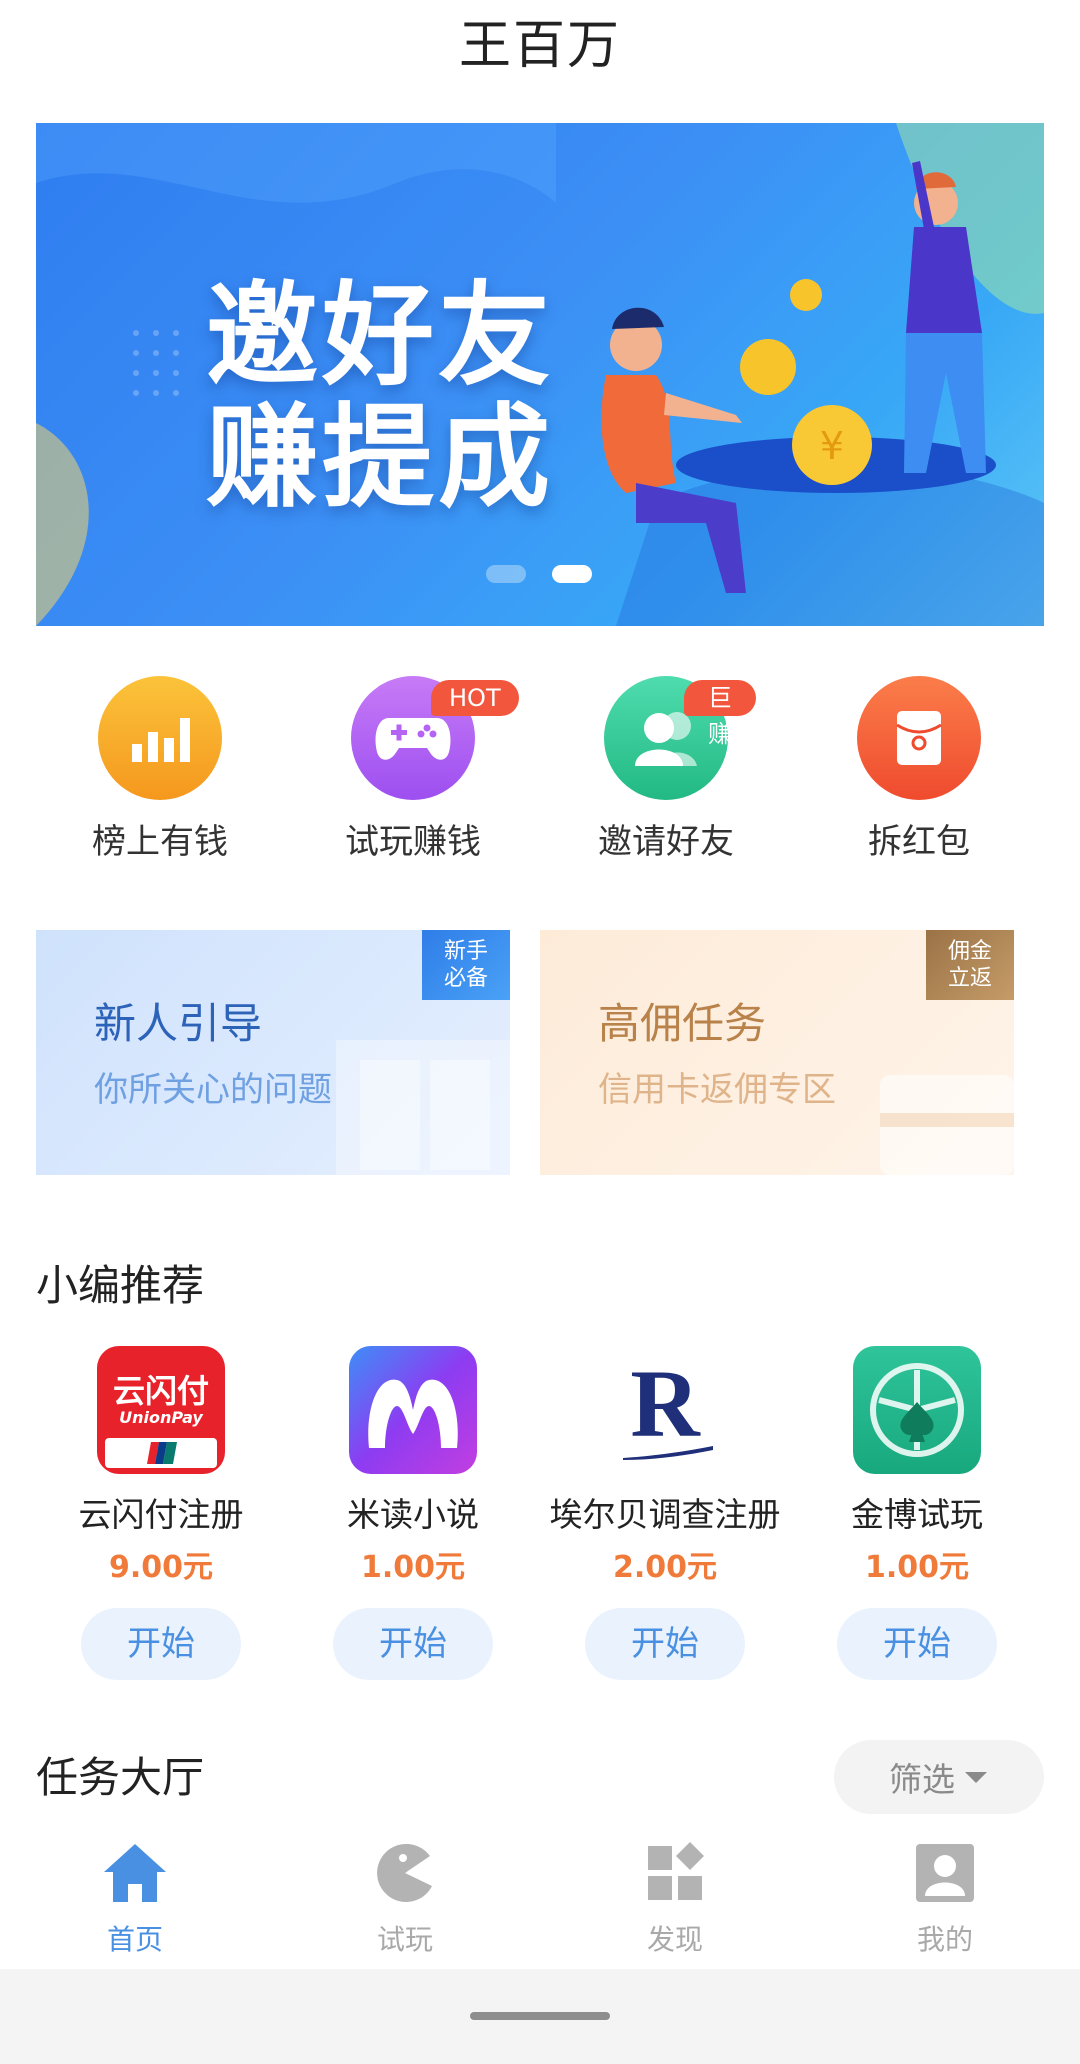  What do you see at coordinates (922, 1779) in the screenshot?
I see `filter-label: 筛选` at bounding box center [922, 1779].